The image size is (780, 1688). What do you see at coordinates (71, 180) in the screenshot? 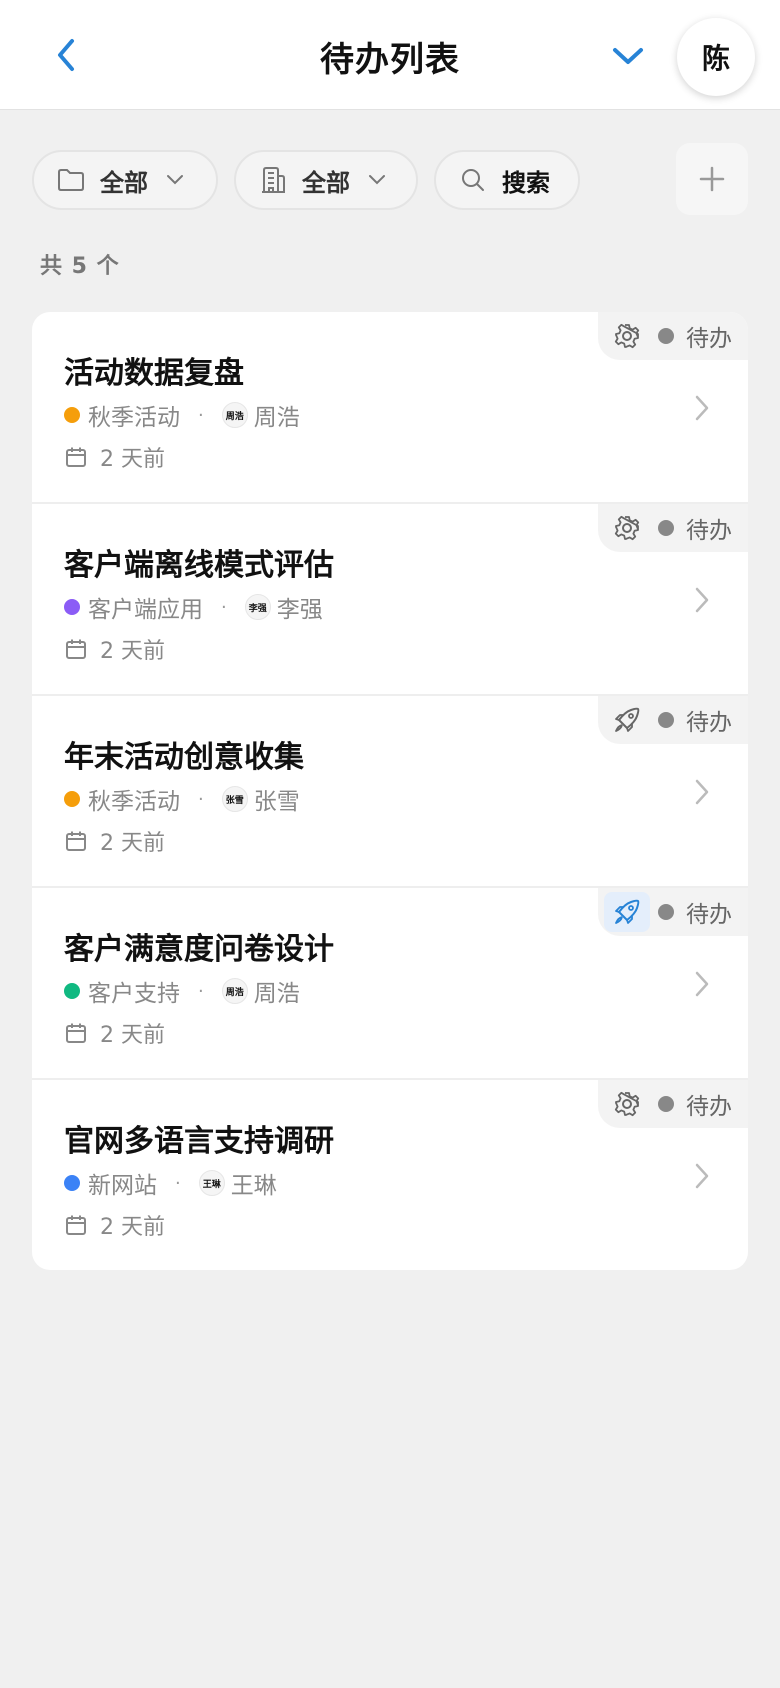
I see `folder-icon` at bounding box center [71, 180].